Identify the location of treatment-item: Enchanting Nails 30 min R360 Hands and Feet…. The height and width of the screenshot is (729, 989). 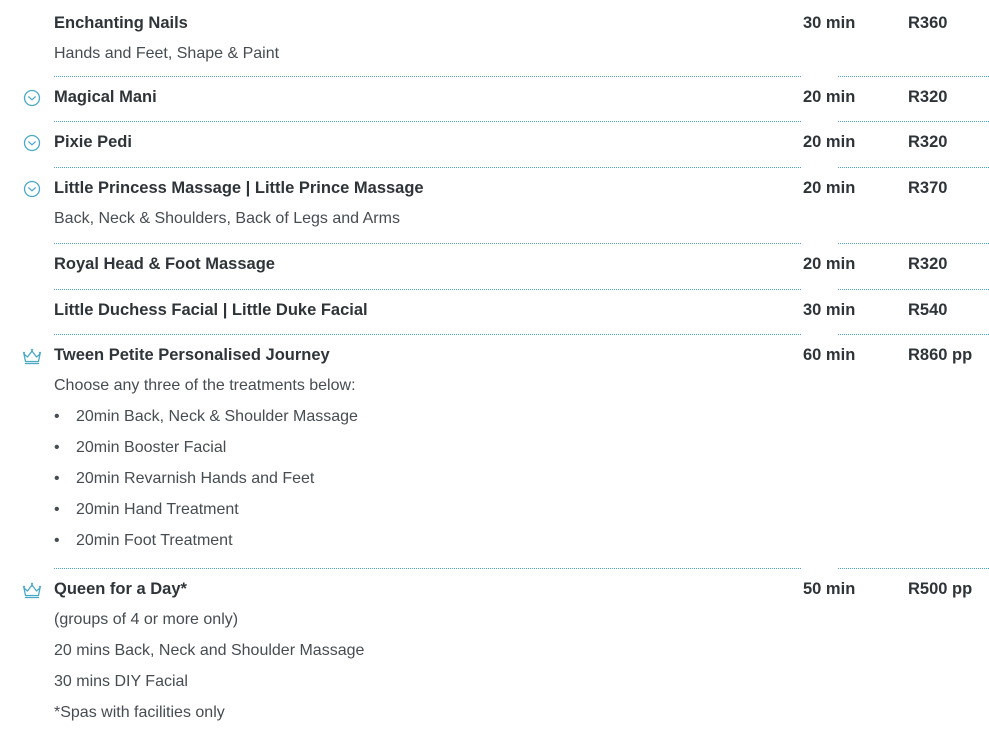
(494, 42).